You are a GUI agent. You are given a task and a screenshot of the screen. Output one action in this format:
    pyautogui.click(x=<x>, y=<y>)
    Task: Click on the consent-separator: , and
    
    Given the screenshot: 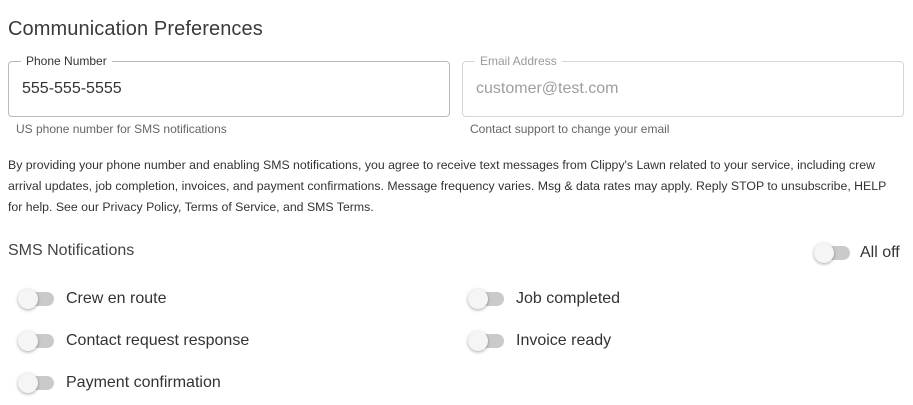 What is the action you would take?
    pyautogui.click(x=291, y=207)
    